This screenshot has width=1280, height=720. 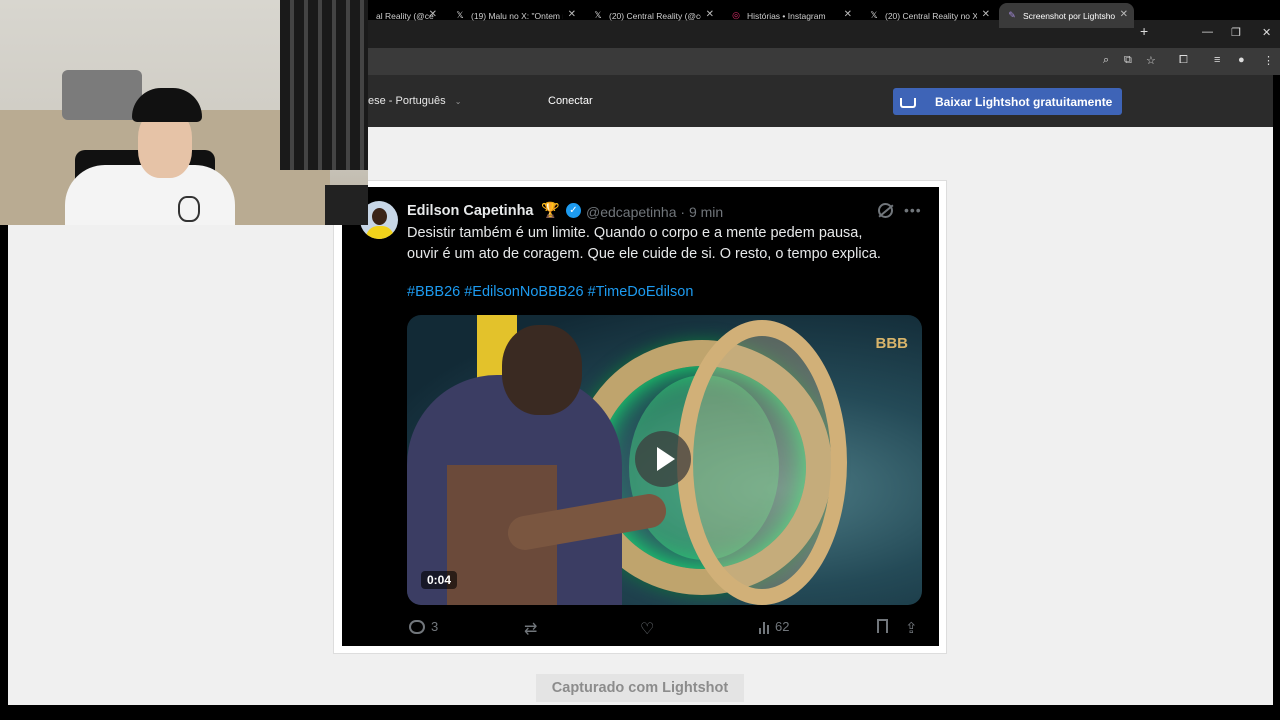 What do you see at coordinates (764, 627) in the screenshot?
I see `views-icon` at bounding box center [764, 627].